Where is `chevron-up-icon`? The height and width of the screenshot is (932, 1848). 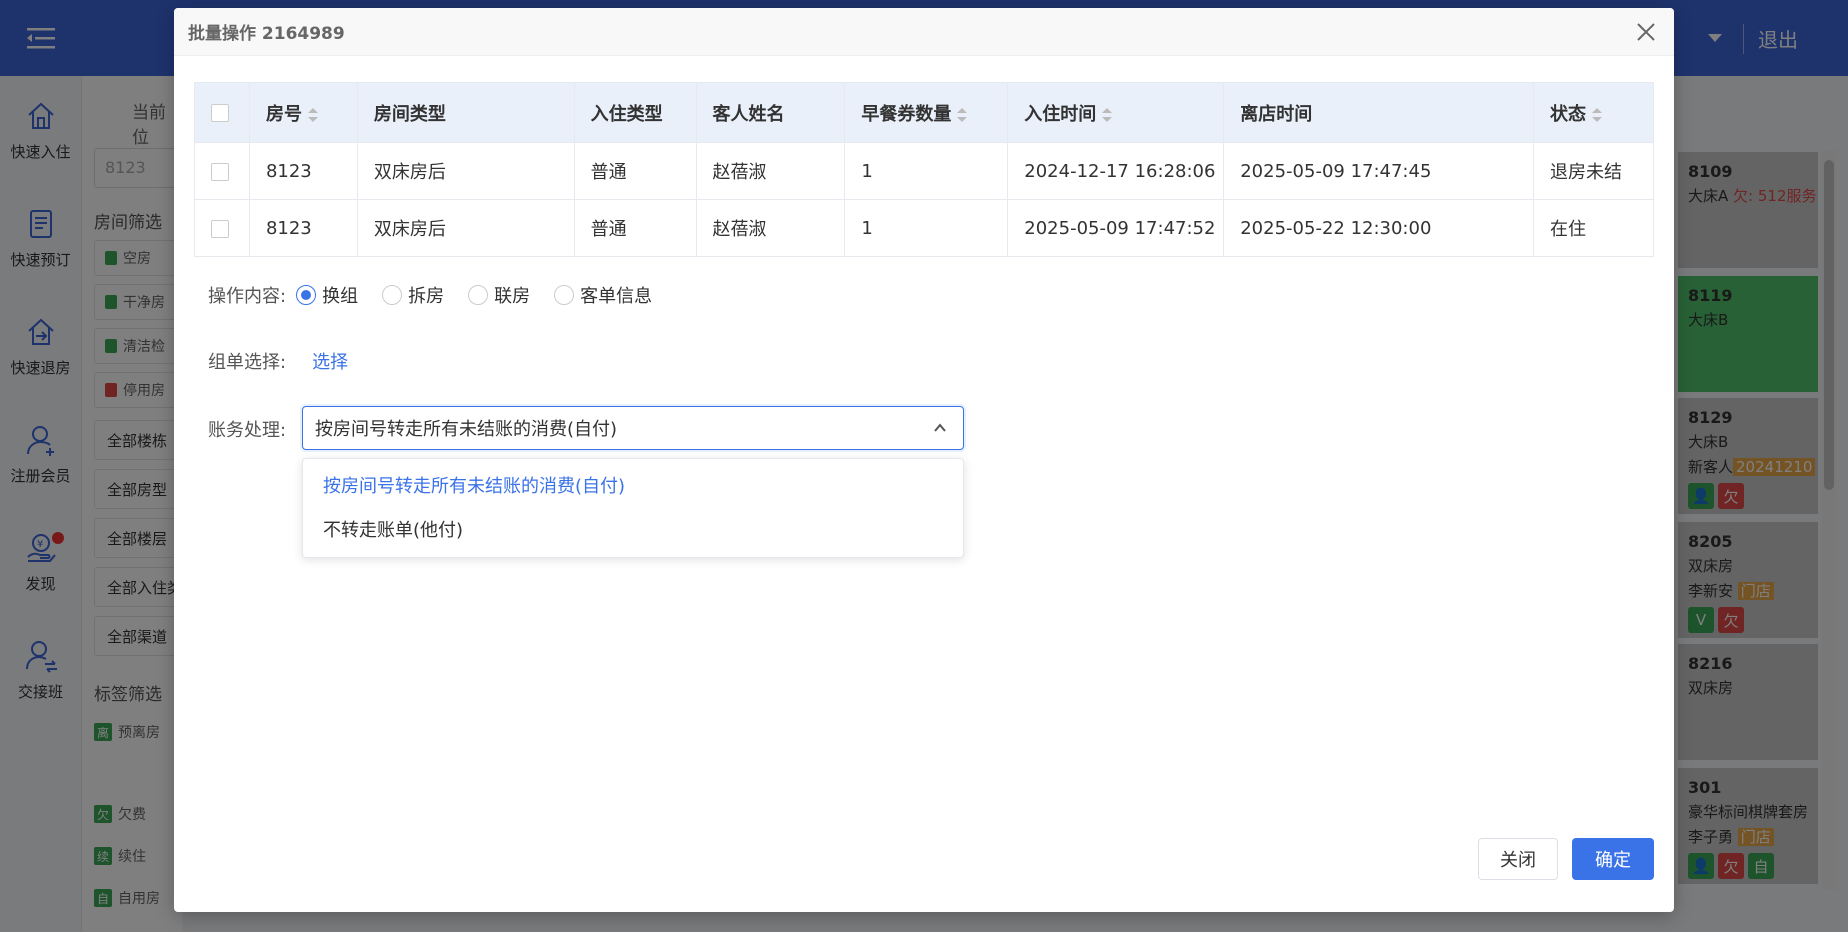
chevron-up-icon is located at coordinates (940, 427).